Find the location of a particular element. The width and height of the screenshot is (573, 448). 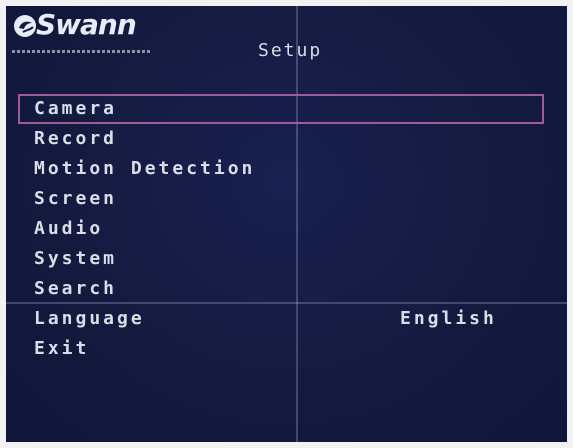

menu-item-label: Record is located at coordinates (76, 138).